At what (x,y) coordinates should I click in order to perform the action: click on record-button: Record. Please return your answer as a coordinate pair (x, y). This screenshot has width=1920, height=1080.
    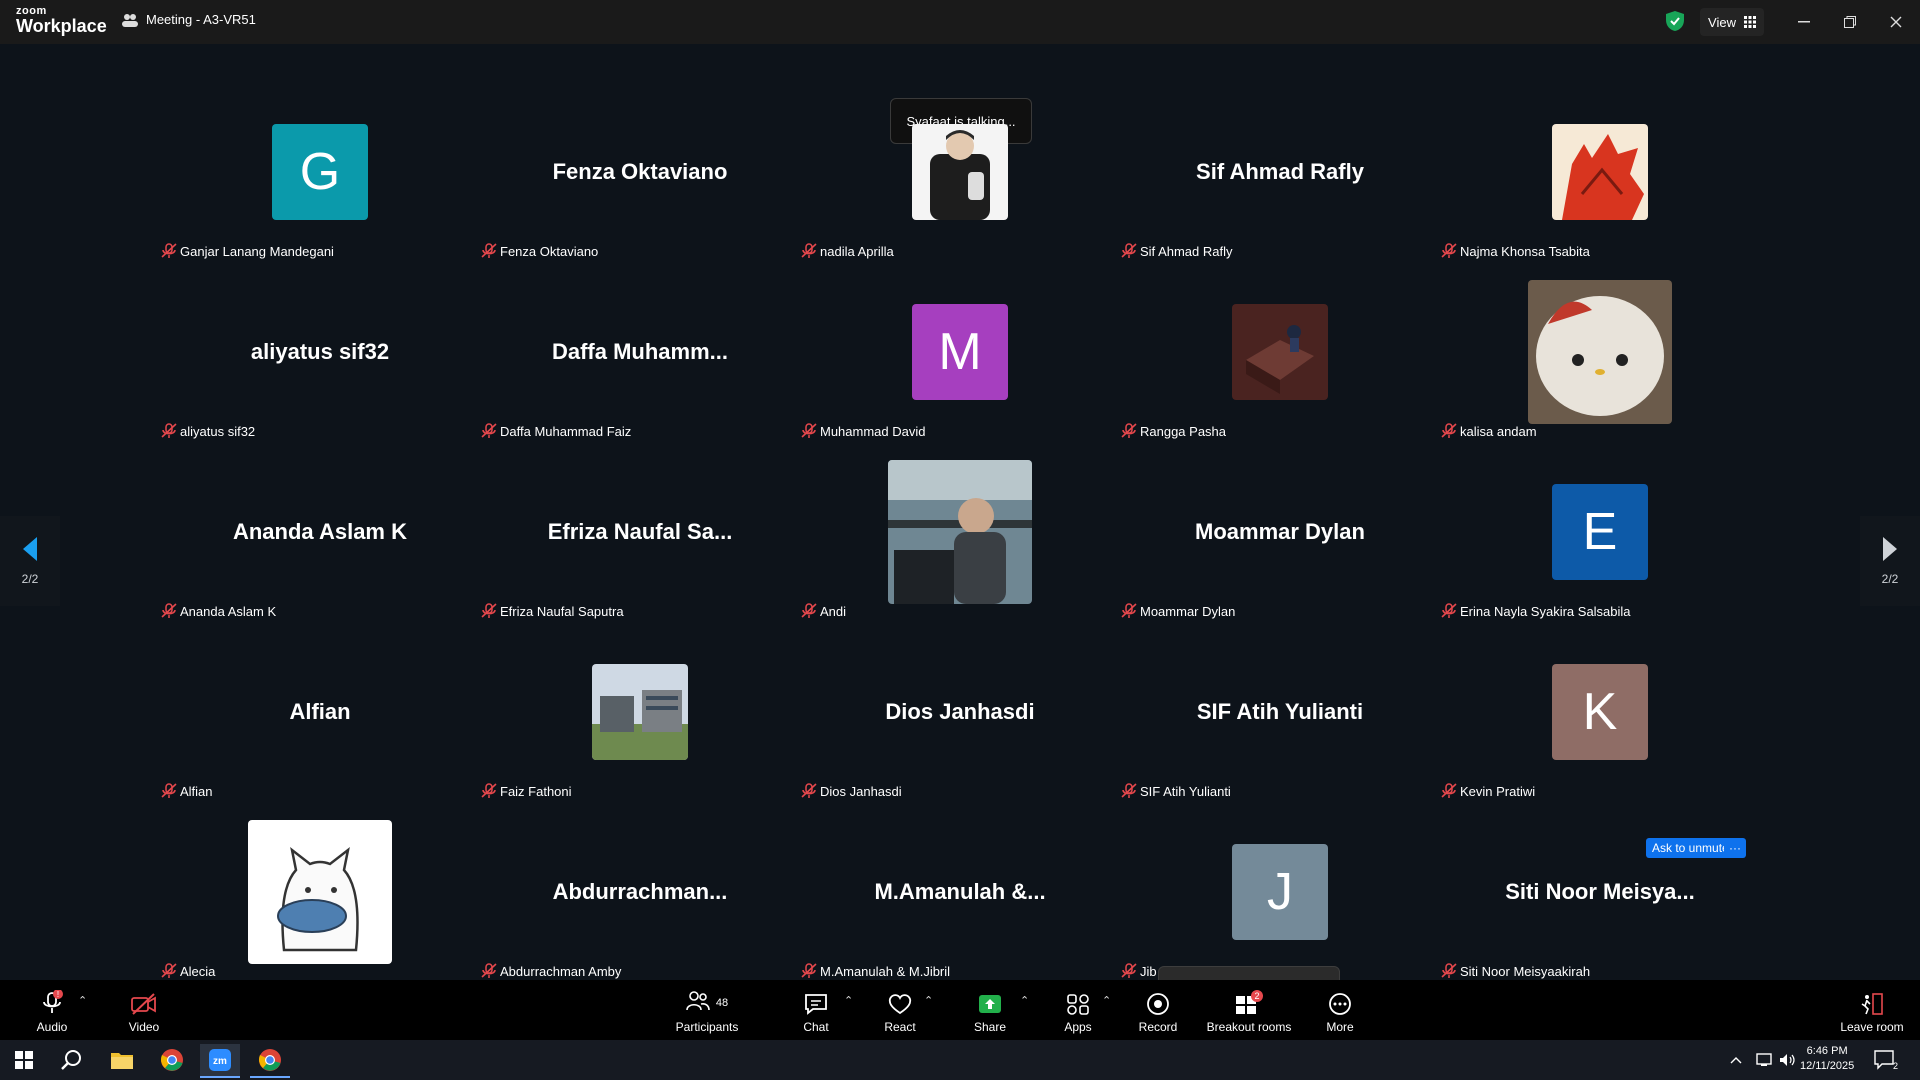
    Looking at the image, I should click on (1158, 1010).